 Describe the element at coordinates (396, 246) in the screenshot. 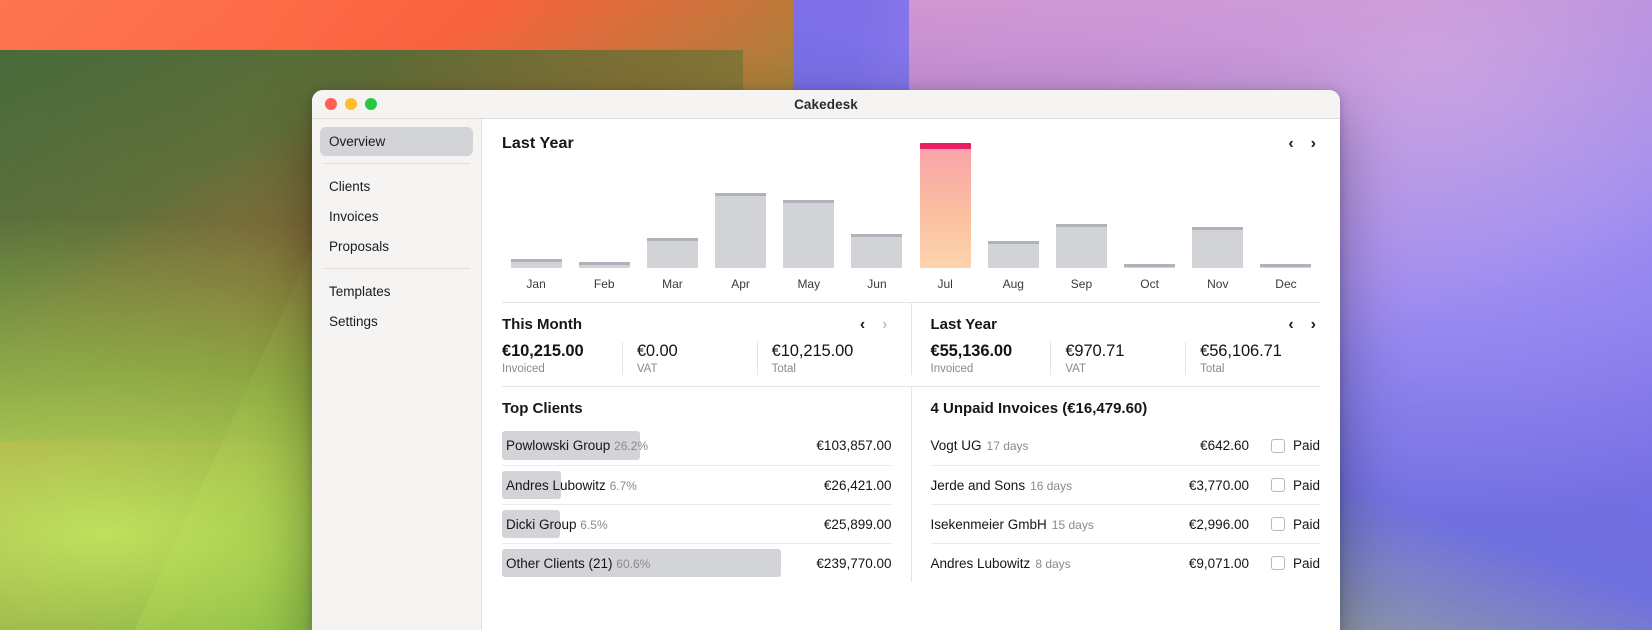

I see `sidebar-item-proposals: Proposals` at that location.